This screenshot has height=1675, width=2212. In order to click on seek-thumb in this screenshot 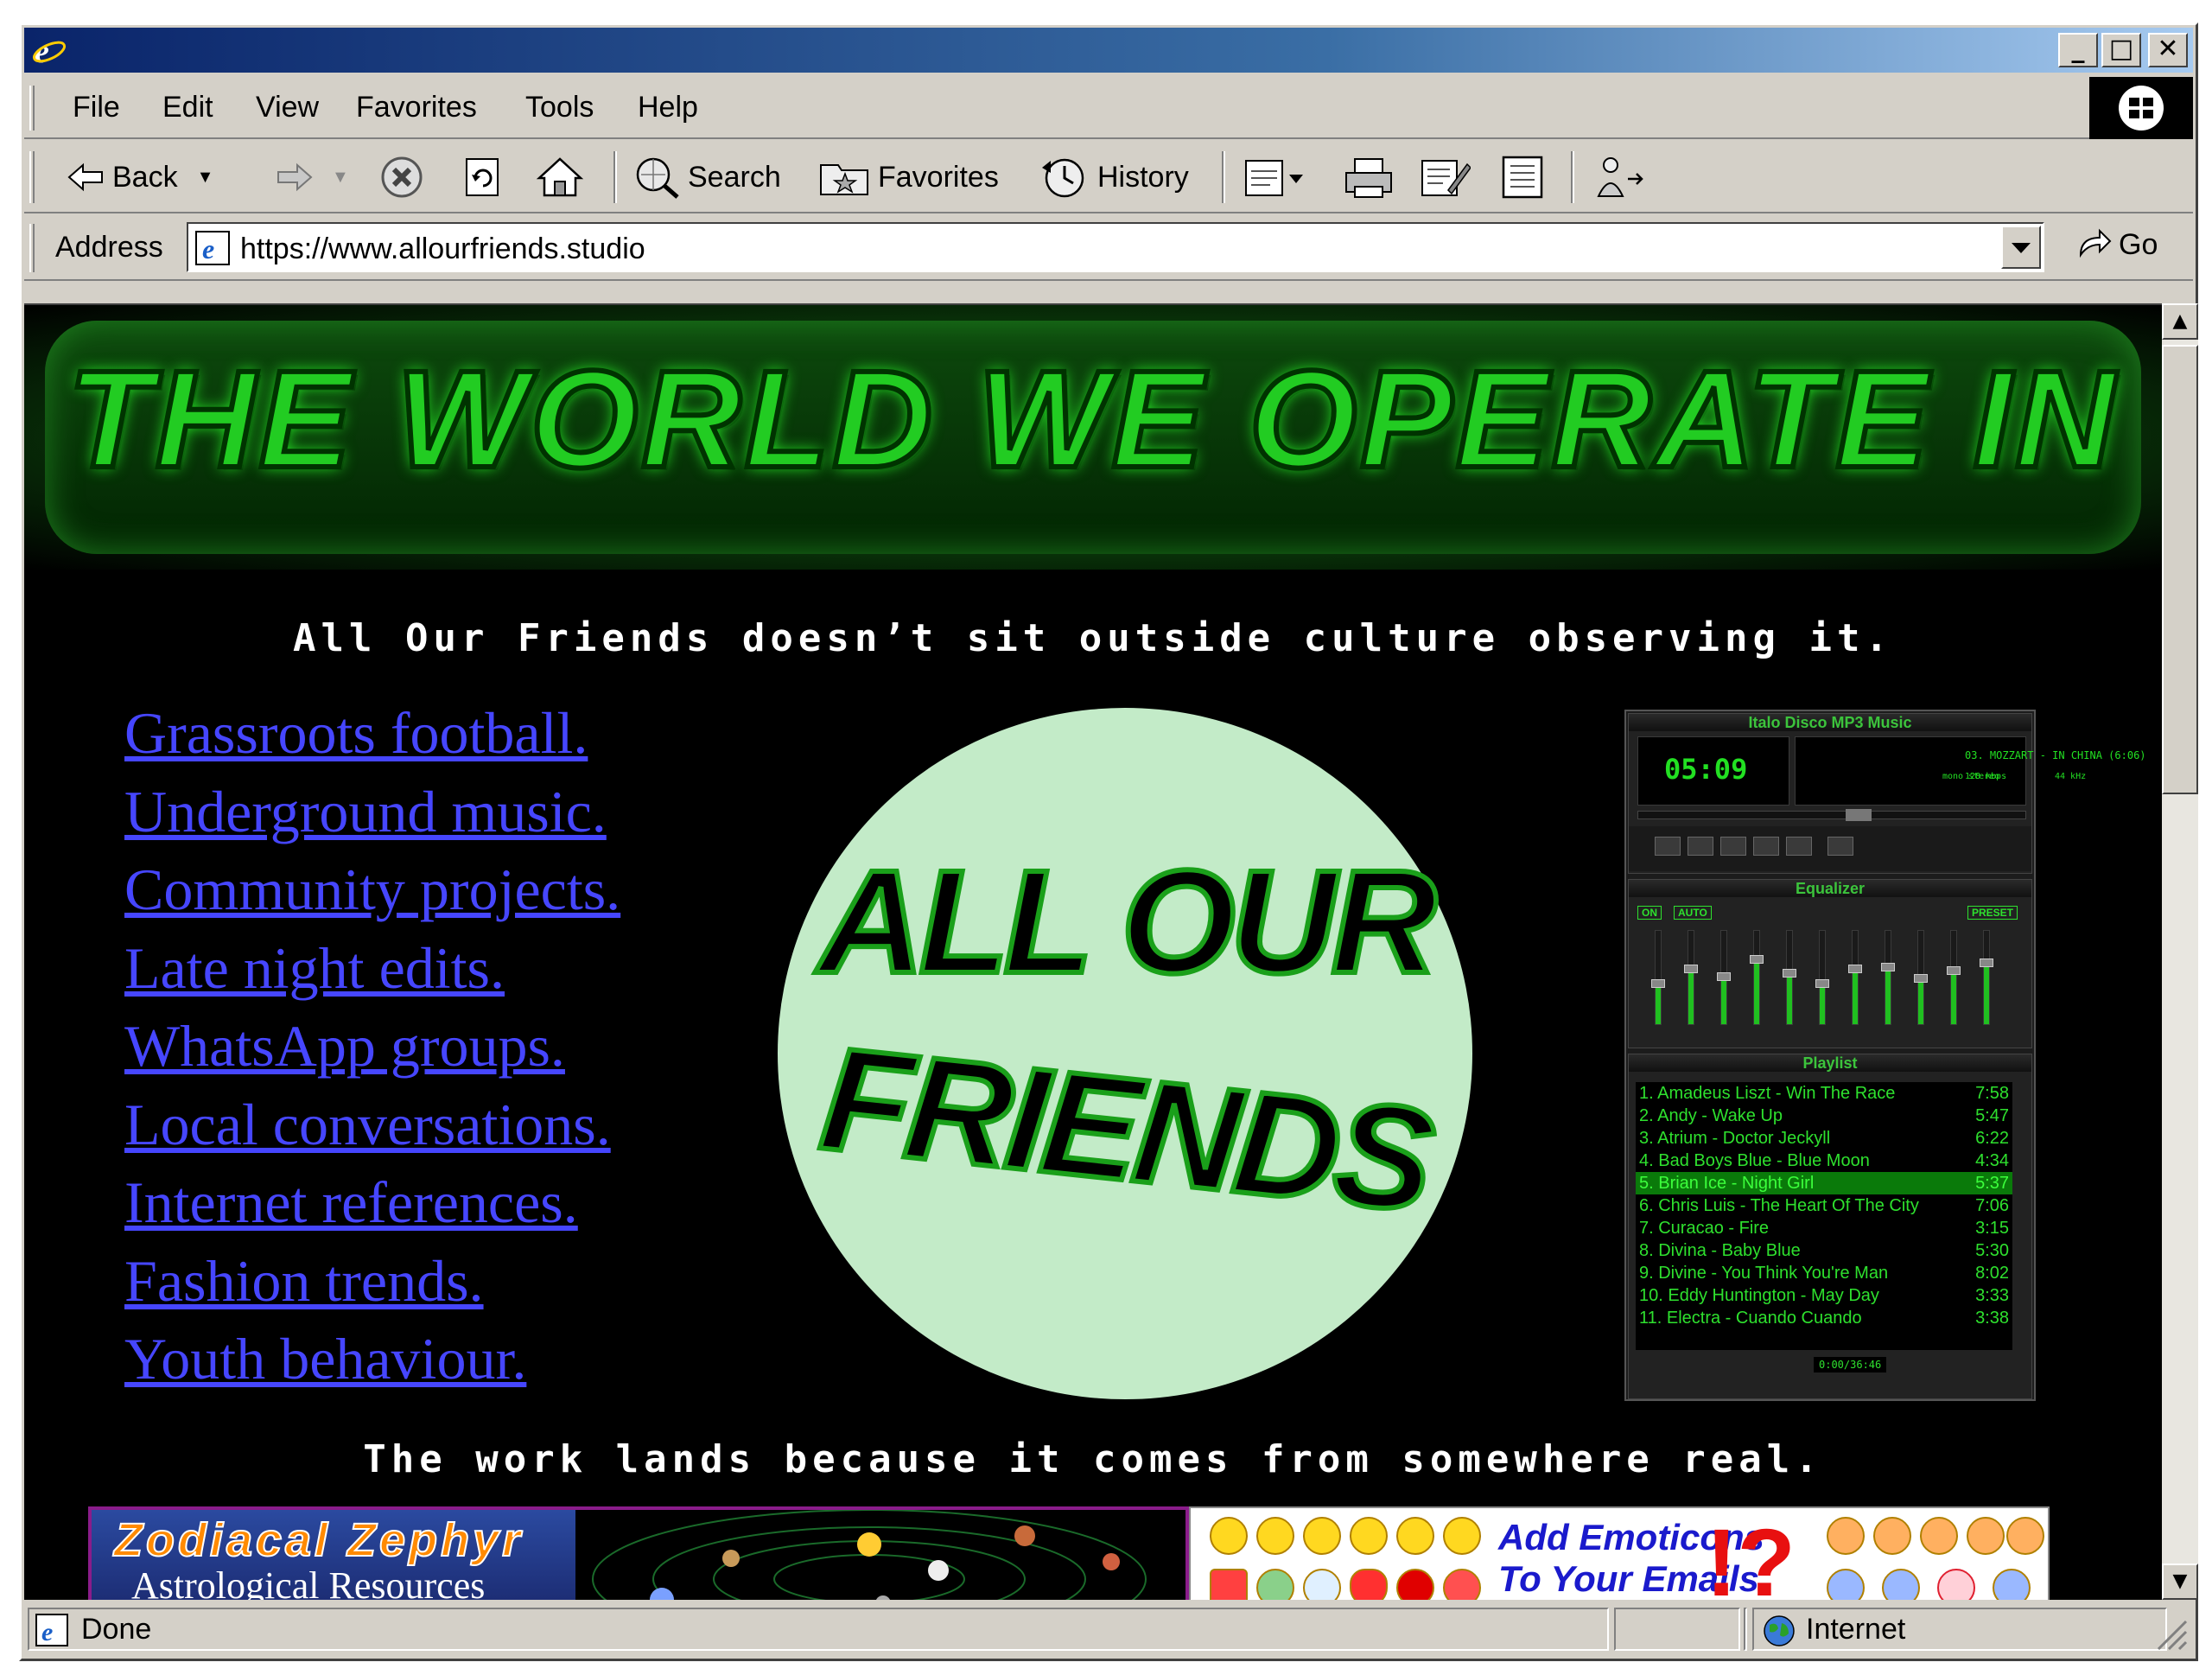, I will do `click(1859, 815)`.